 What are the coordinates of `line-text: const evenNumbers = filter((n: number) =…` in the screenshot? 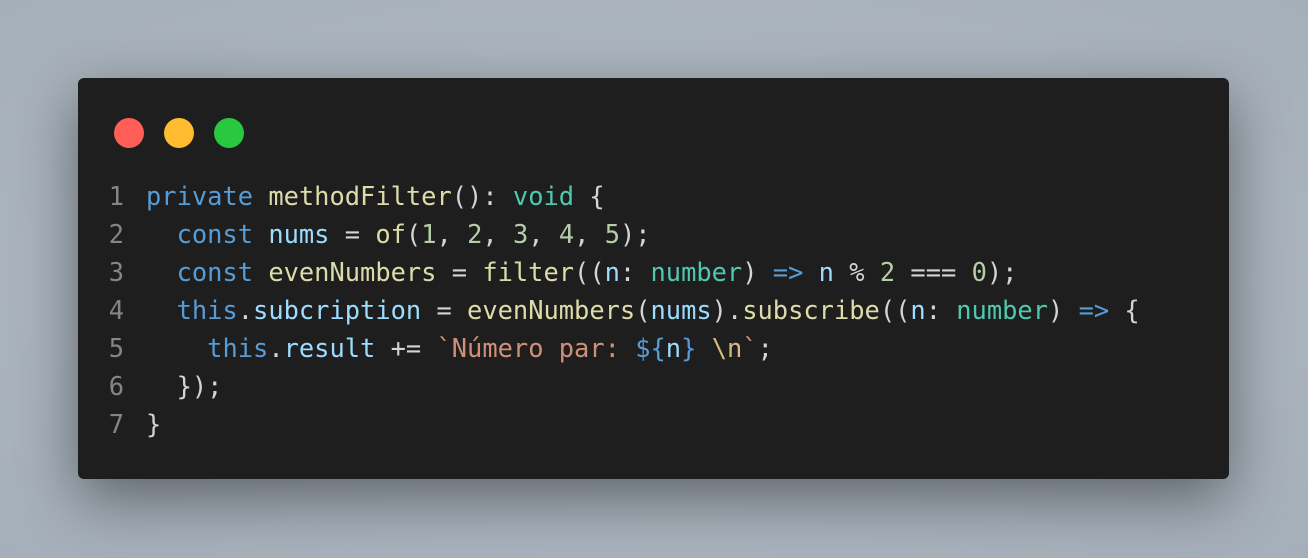 It's located at (582, 272).